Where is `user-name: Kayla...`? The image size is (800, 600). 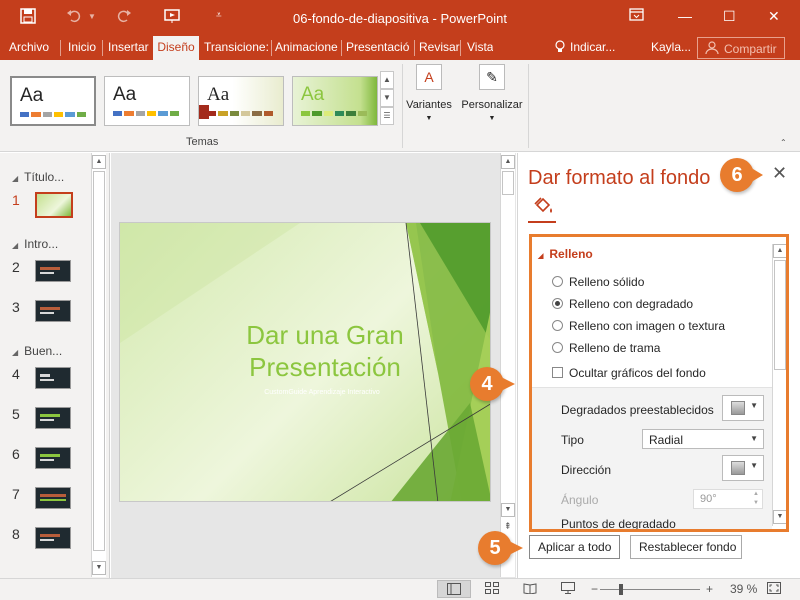
user-name: Kayla... is located at coordinates (671, 47).